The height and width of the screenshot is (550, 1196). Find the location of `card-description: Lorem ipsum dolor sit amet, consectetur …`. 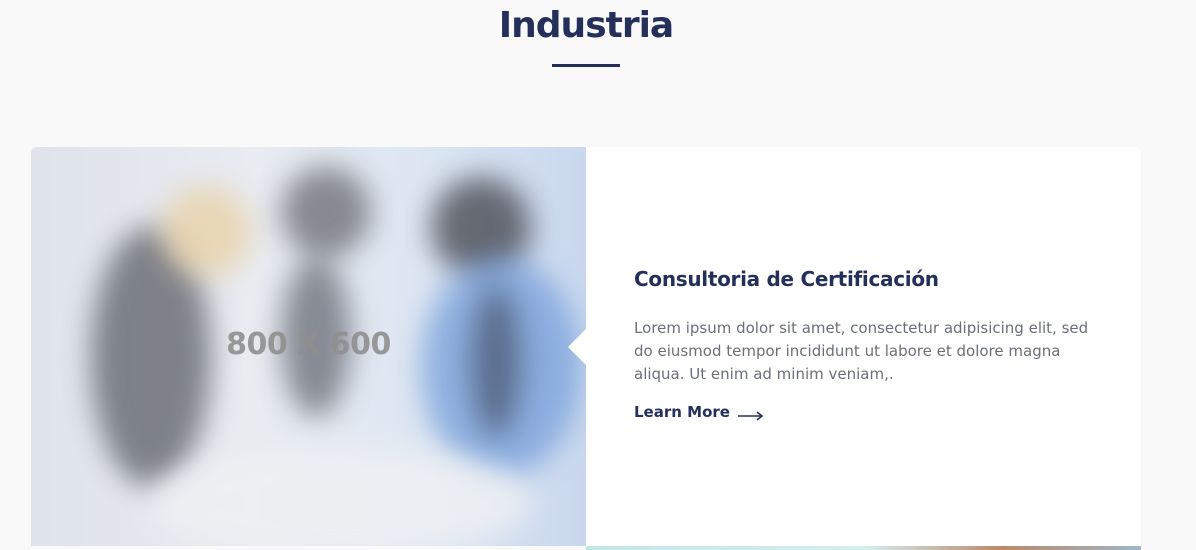

card-description: Lorem ipsum dolor sit amet, consectetur … is located at coordinates (861, 351).